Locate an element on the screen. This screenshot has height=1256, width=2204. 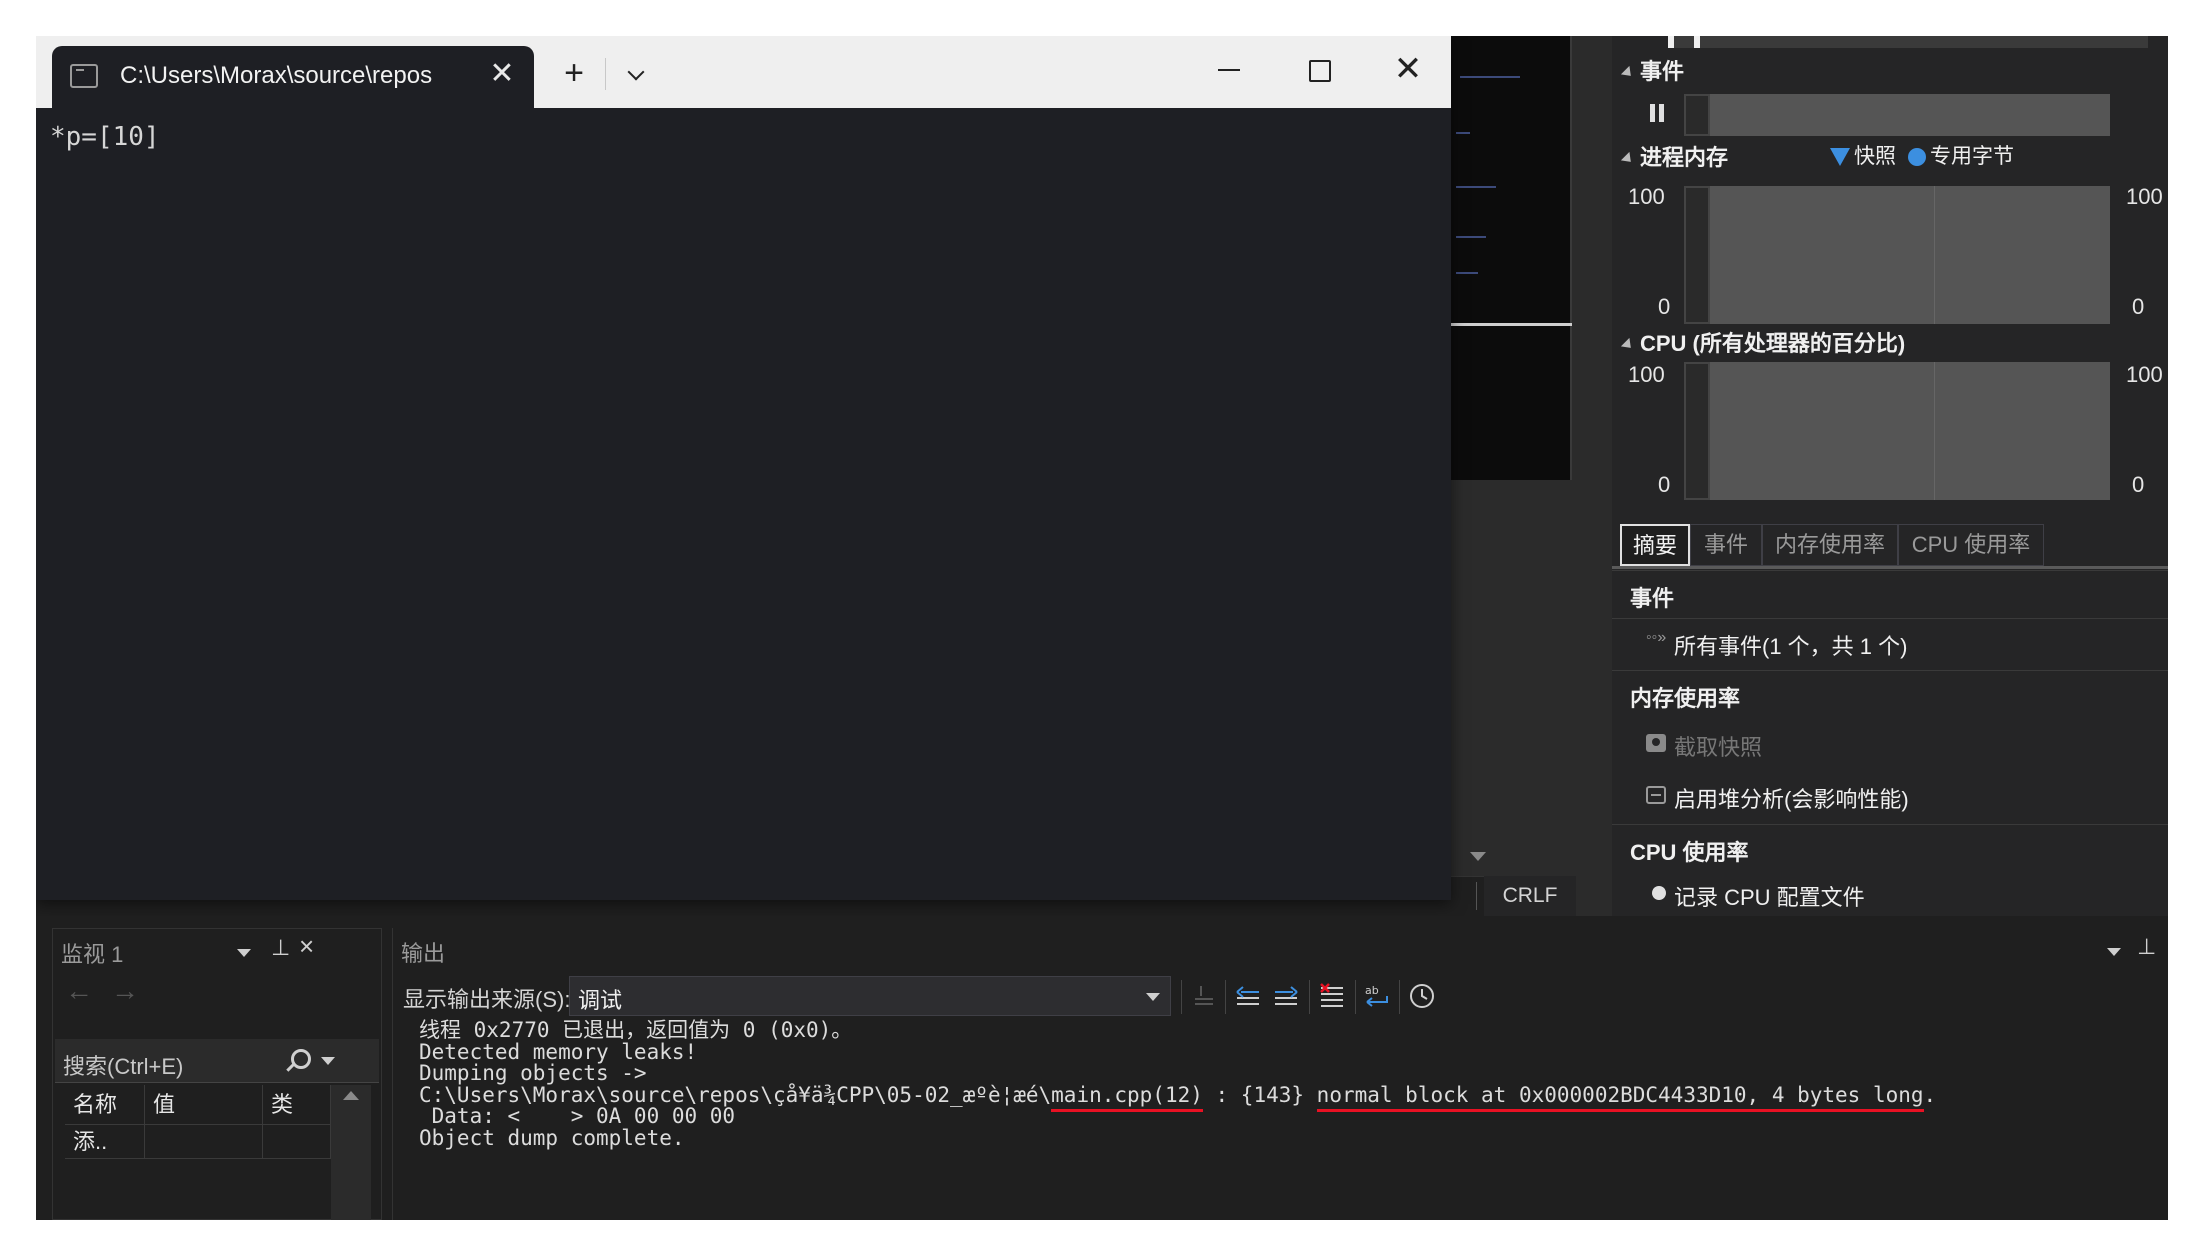
cpu-axis-min-left: 0 is located at coordinates (1664, 484).